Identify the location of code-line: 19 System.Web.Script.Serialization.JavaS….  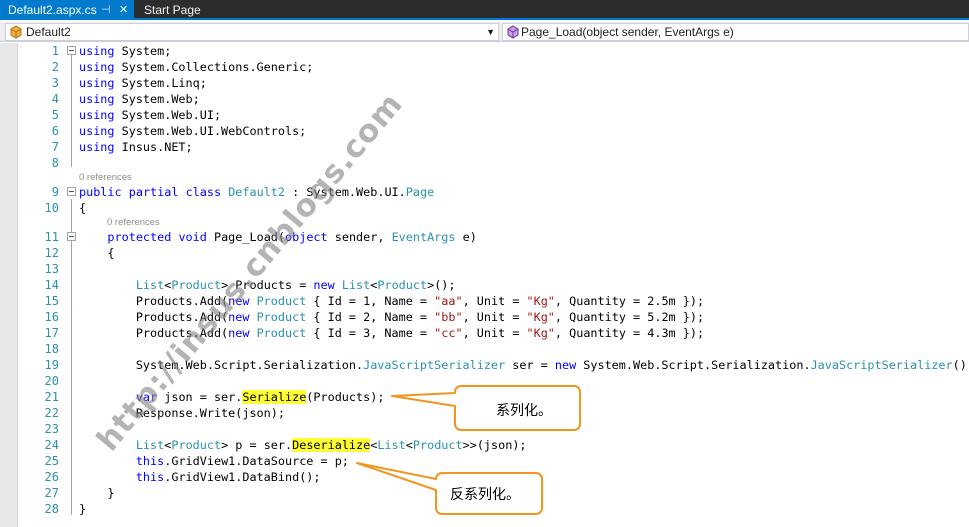
(484, 365).